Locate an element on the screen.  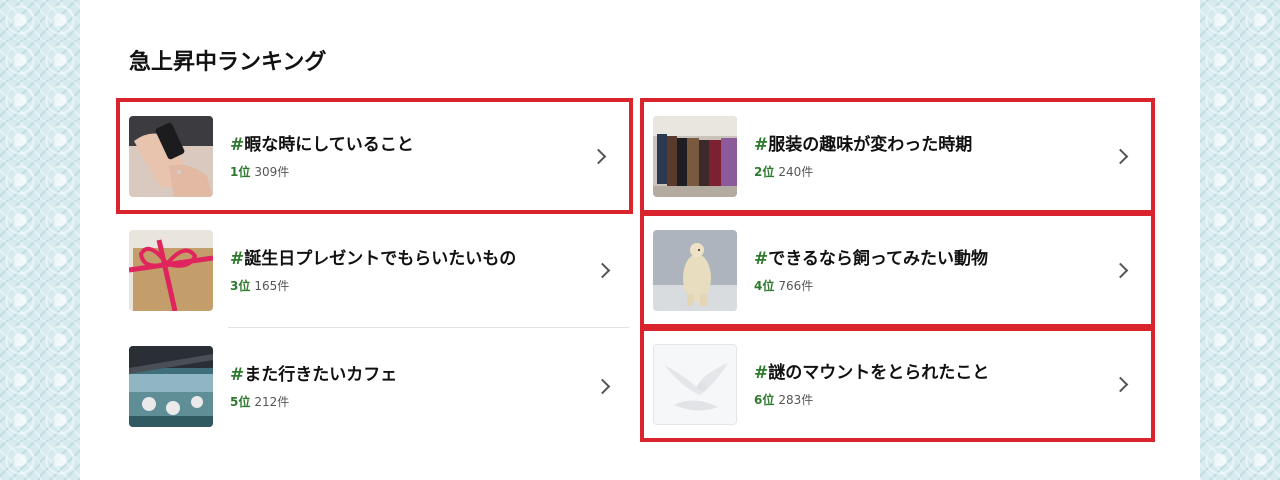
divider is located at coordinates (428, 327).